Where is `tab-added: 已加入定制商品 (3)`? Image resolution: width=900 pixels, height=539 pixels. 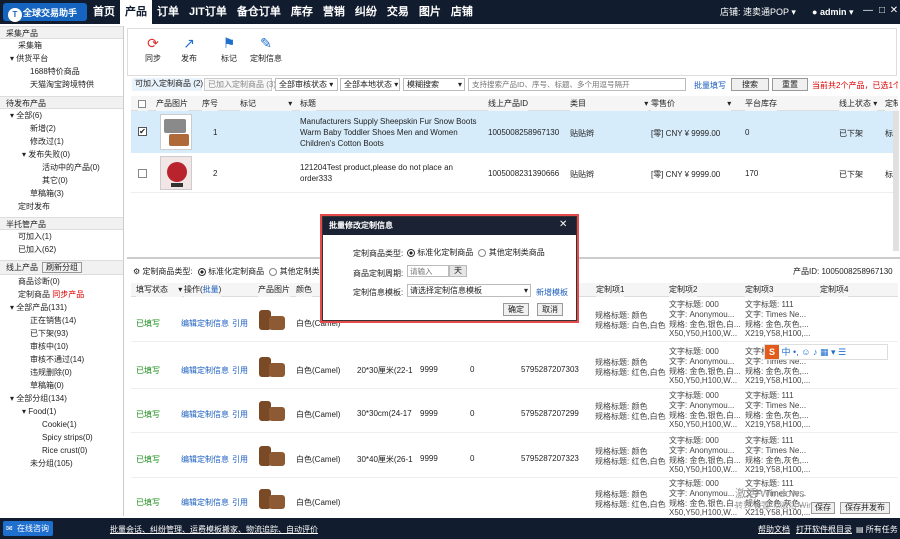 tab-added: 已加入定制商品 (3) is located at coordinates (240, 84).